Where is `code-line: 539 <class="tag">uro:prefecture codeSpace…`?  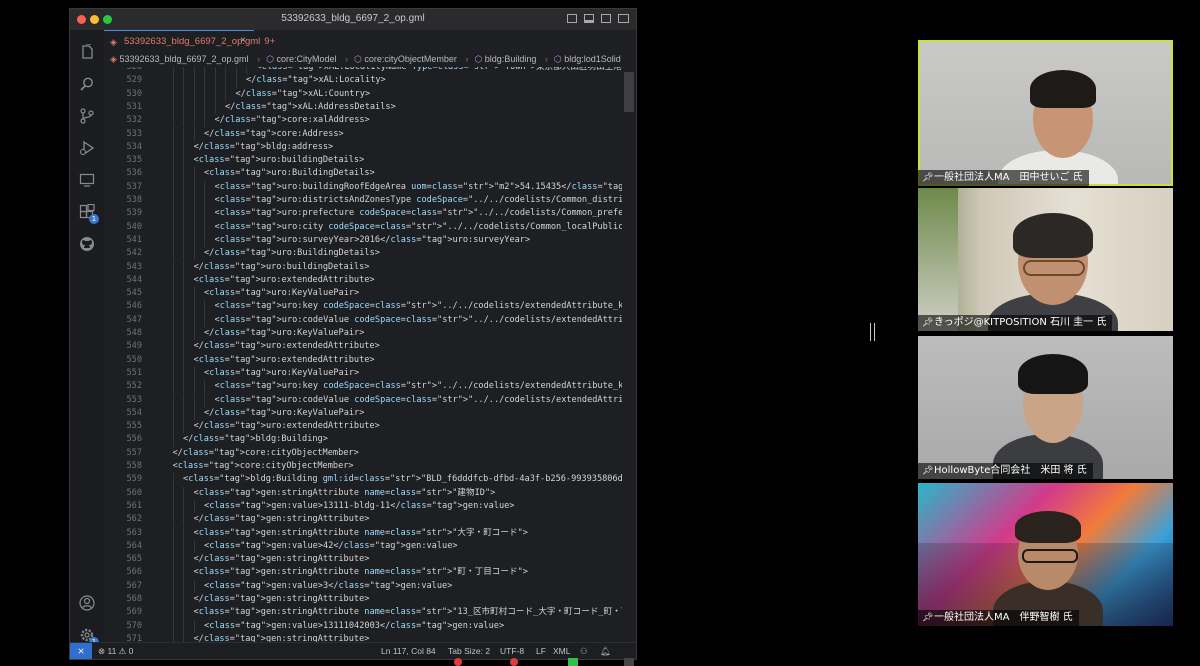 code-line: 539 <class="tag">uro:prefecture codeSpace… is located at coordinates (364, 214).